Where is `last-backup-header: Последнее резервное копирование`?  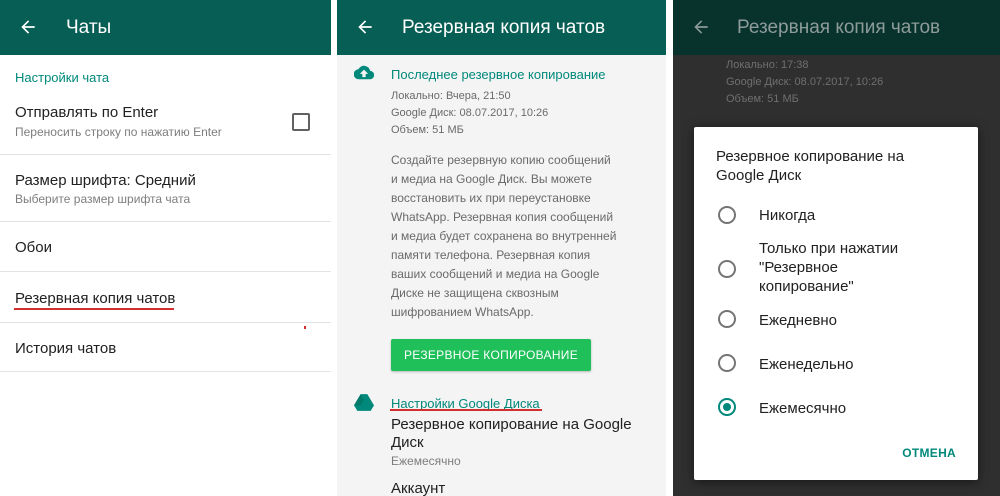
last-backup-header: Последнее резервное копирование is located at coordinates (498, 74).